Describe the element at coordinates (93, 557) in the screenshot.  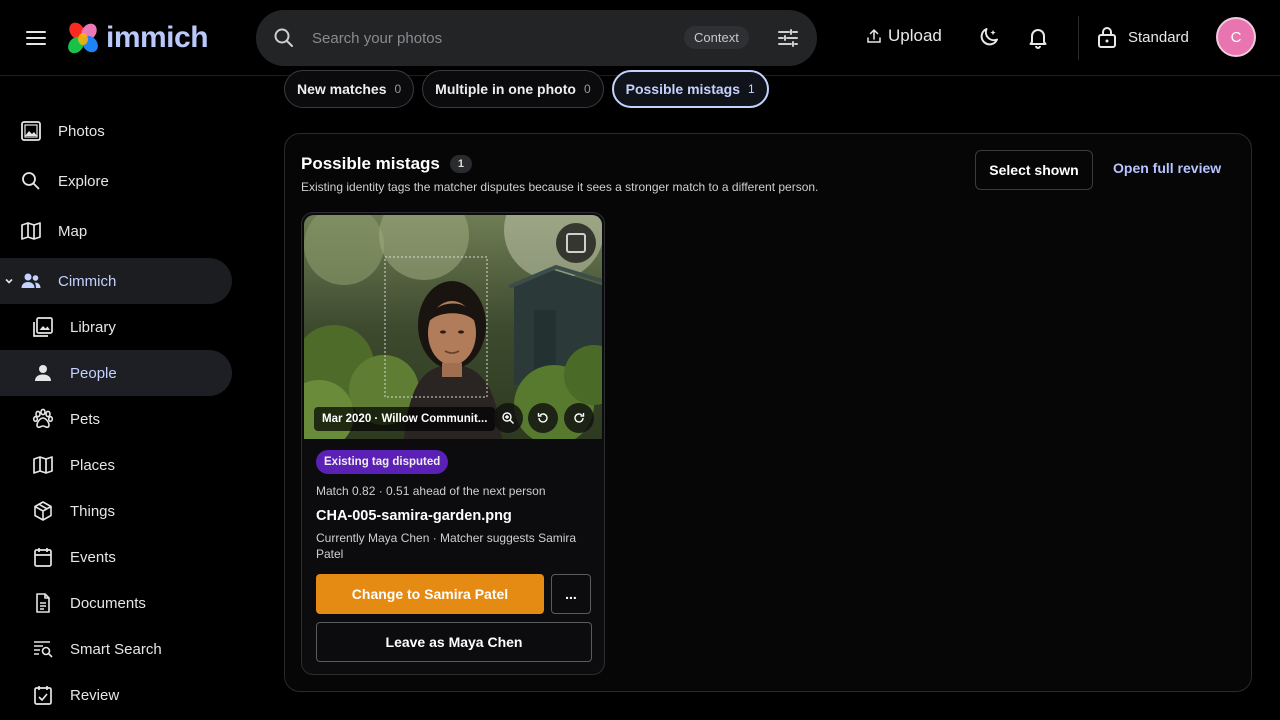
I see `sidebar-item-label: Events` at that location.